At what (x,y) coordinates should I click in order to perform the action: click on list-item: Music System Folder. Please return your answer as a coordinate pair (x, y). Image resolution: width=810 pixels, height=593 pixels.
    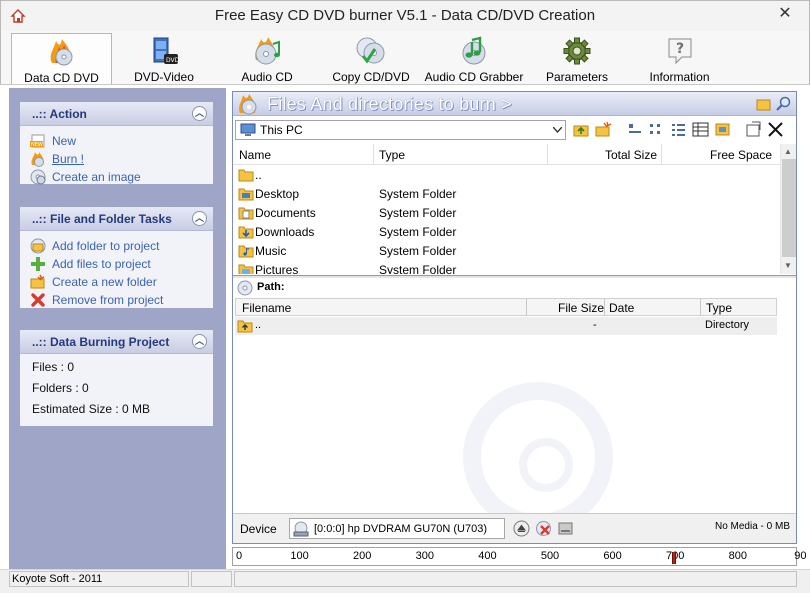
    Looking at the image, I should click on (506, 251).